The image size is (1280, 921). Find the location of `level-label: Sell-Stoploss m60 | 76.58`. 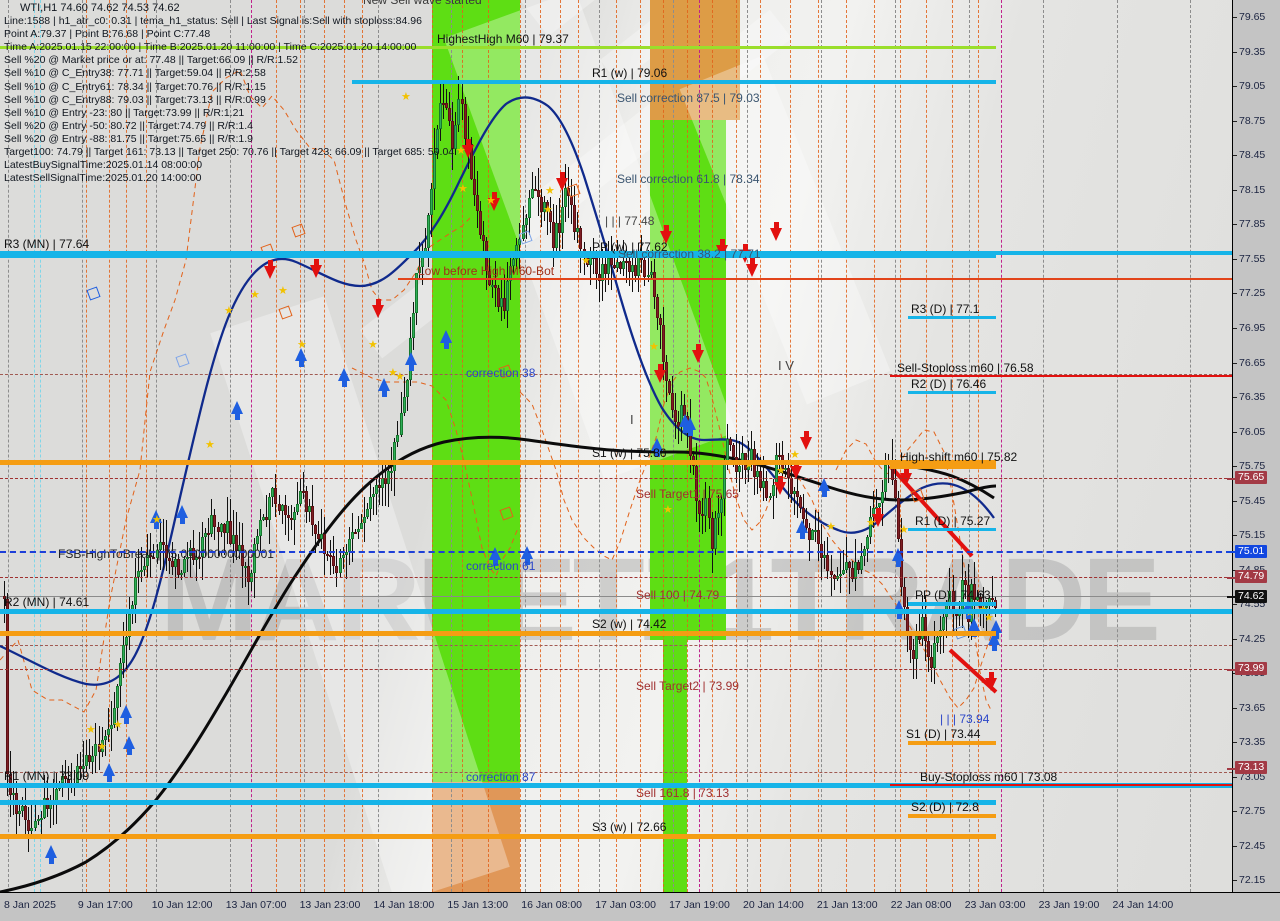

level-label: Sell-Stoploss m60 | 76.58 is located at coordinates (965, 368).